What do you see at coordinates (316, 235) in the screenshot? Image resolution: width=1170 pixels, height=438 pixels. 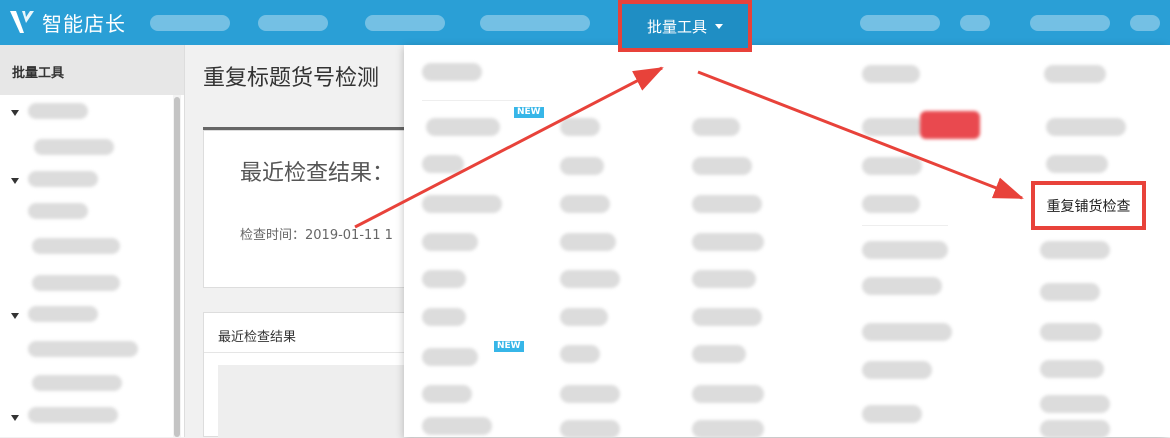 I see `check-time-label: 检查时间：2019-01-11 1` at bounding box center [316, 235].